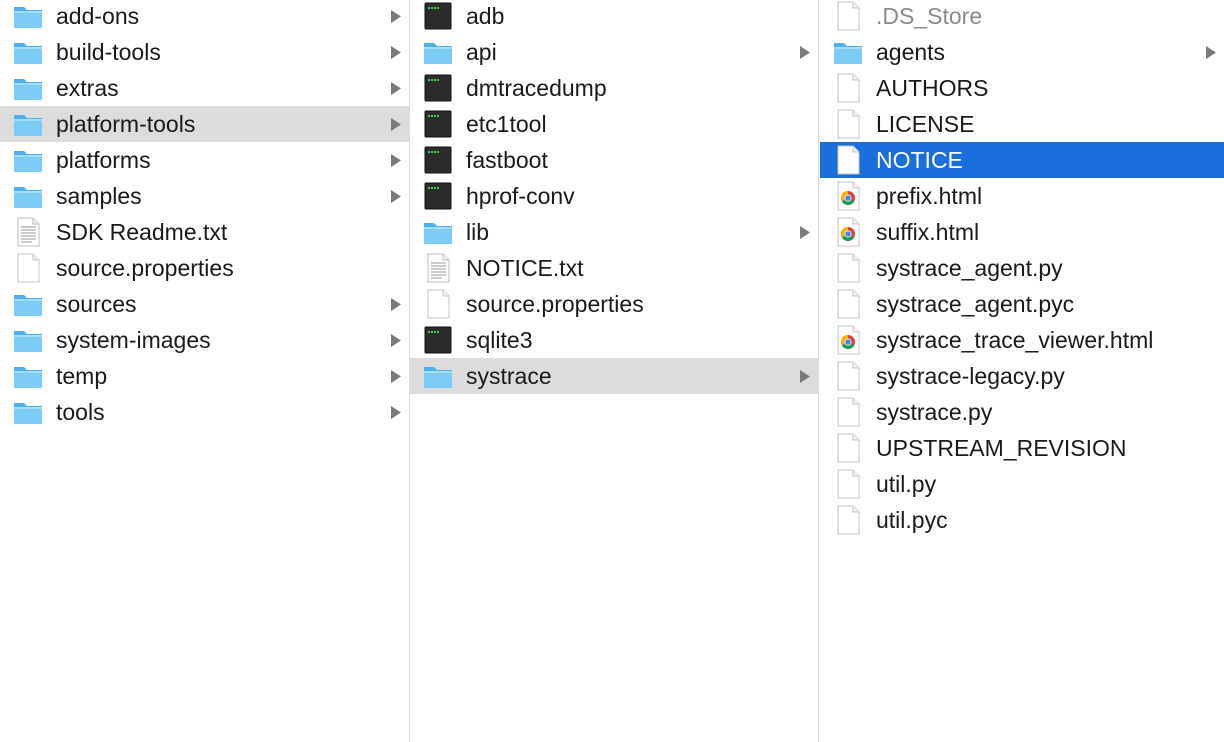  I want to click on item-label: add-ons, so click(98, 16).